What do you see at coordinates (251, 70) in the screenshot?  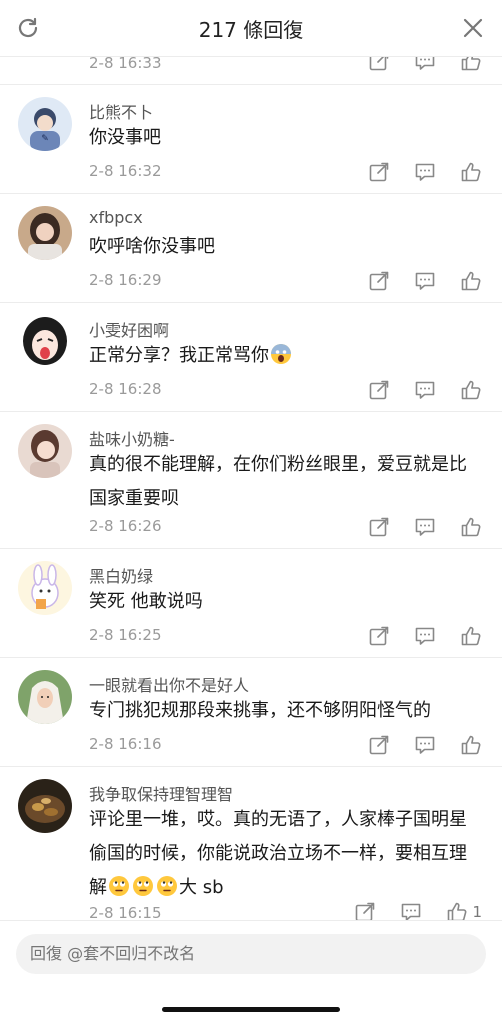 I see `partial-comment: 2-8 16:33` at bounding box center [251, 70].